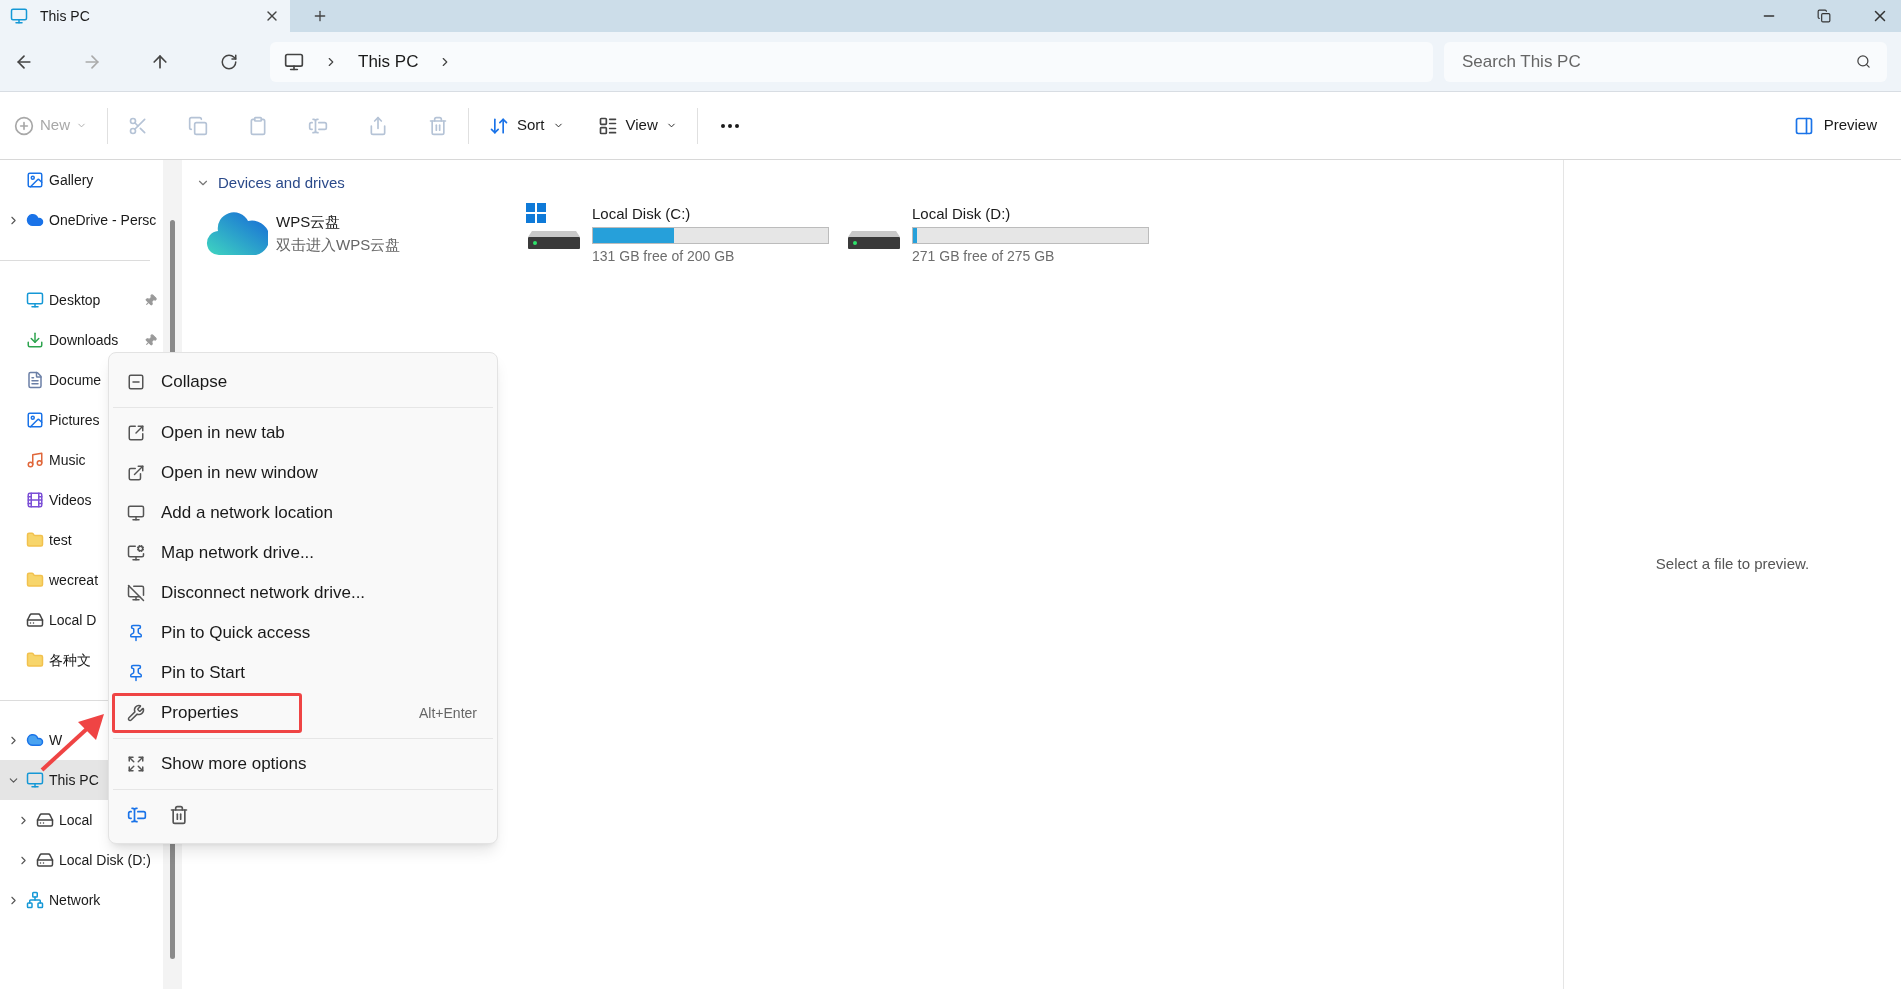  Describe the element at coordinates (1665, 61) in the screenshot. I see `search-field: Search This PC` at that location.